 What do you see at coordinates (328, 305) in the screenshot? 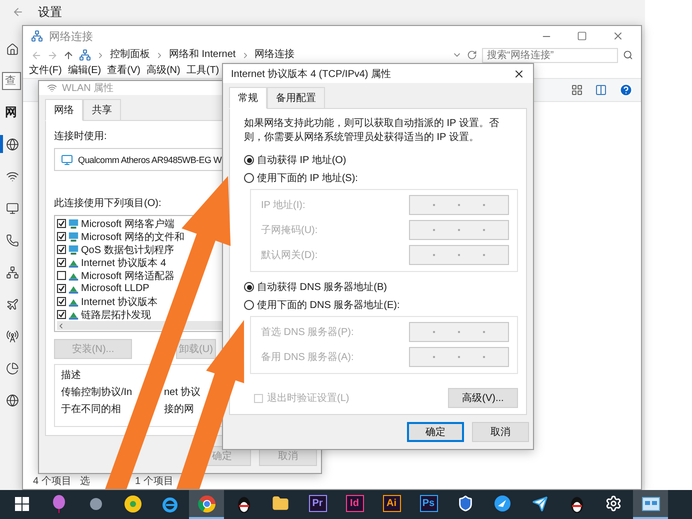
I see `radio-label: 使用下面的 DNS 服务器地址(E):` at bounding box center [328, 305].